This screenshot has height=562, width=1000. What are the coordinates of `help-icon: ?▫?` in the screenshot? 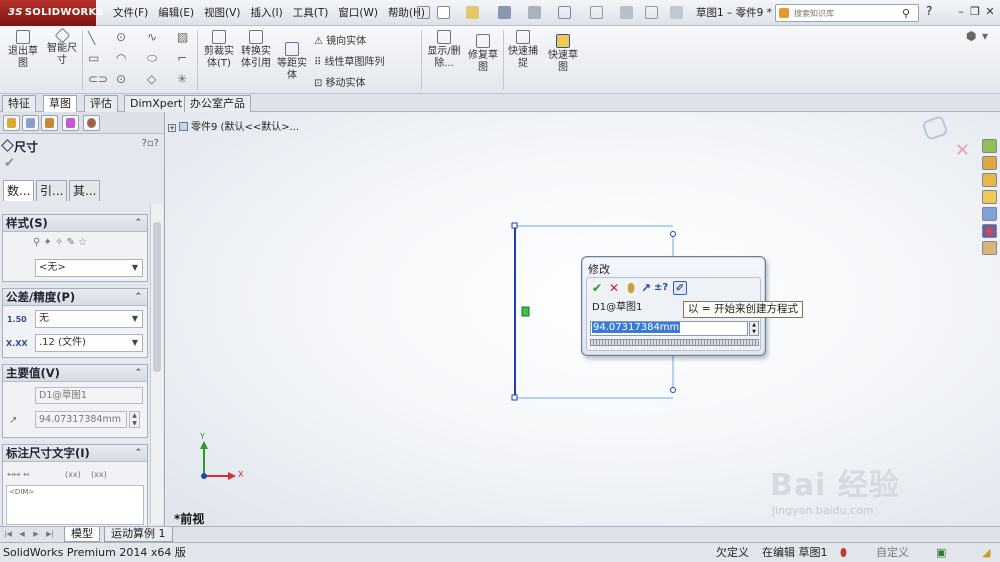 It's located at (150, 143).